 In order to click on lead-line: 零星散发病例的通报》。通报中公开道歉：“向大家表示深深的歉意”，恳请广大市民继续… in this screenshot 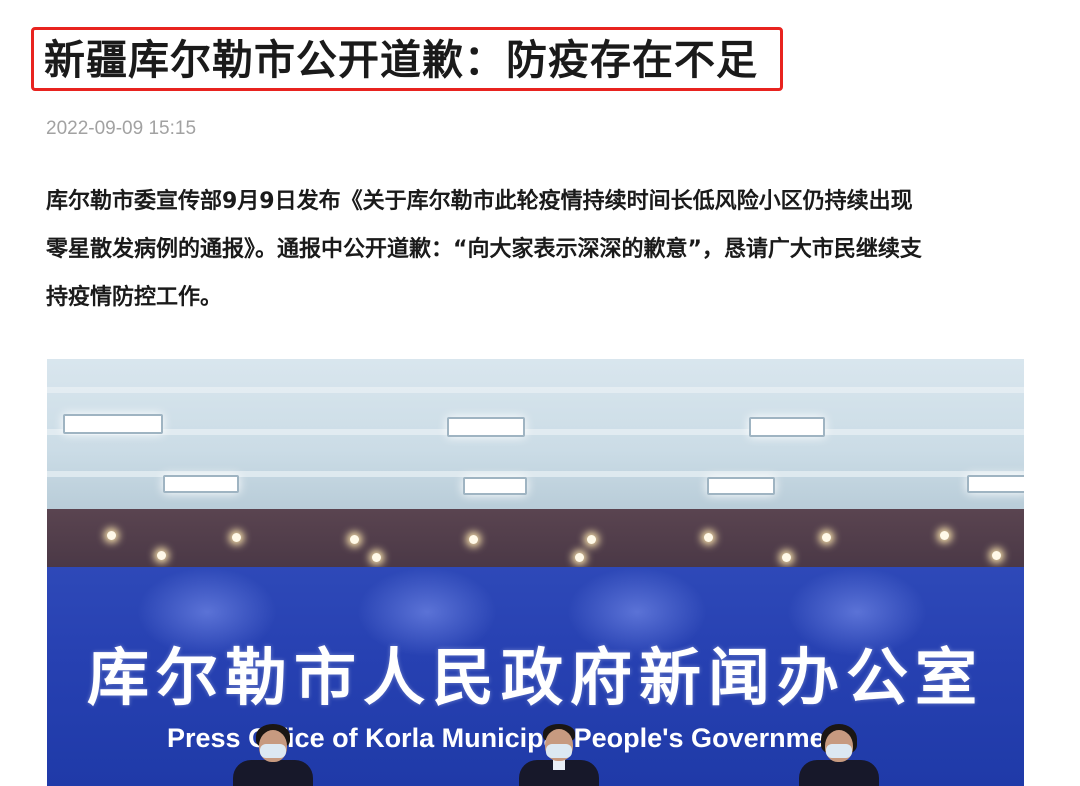, I will do `click(484, 249)`.